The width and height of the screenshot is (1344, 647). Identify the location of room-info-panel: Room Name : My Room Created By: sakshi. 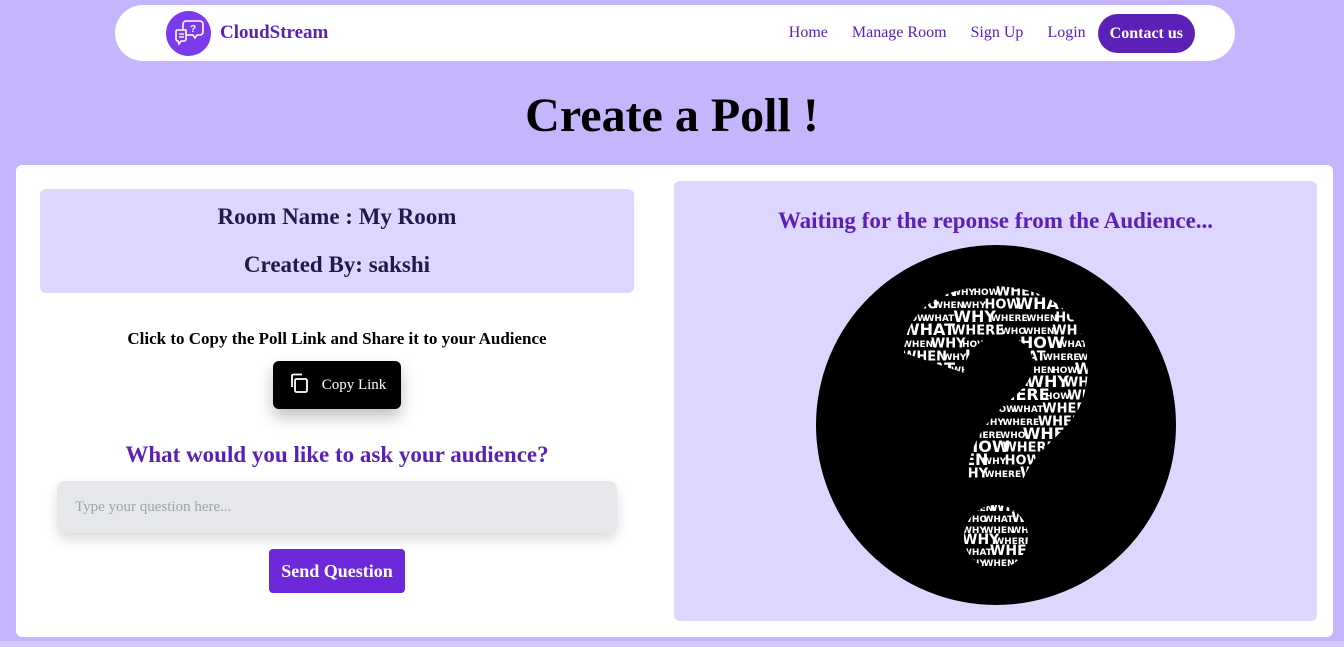
(337, 241).